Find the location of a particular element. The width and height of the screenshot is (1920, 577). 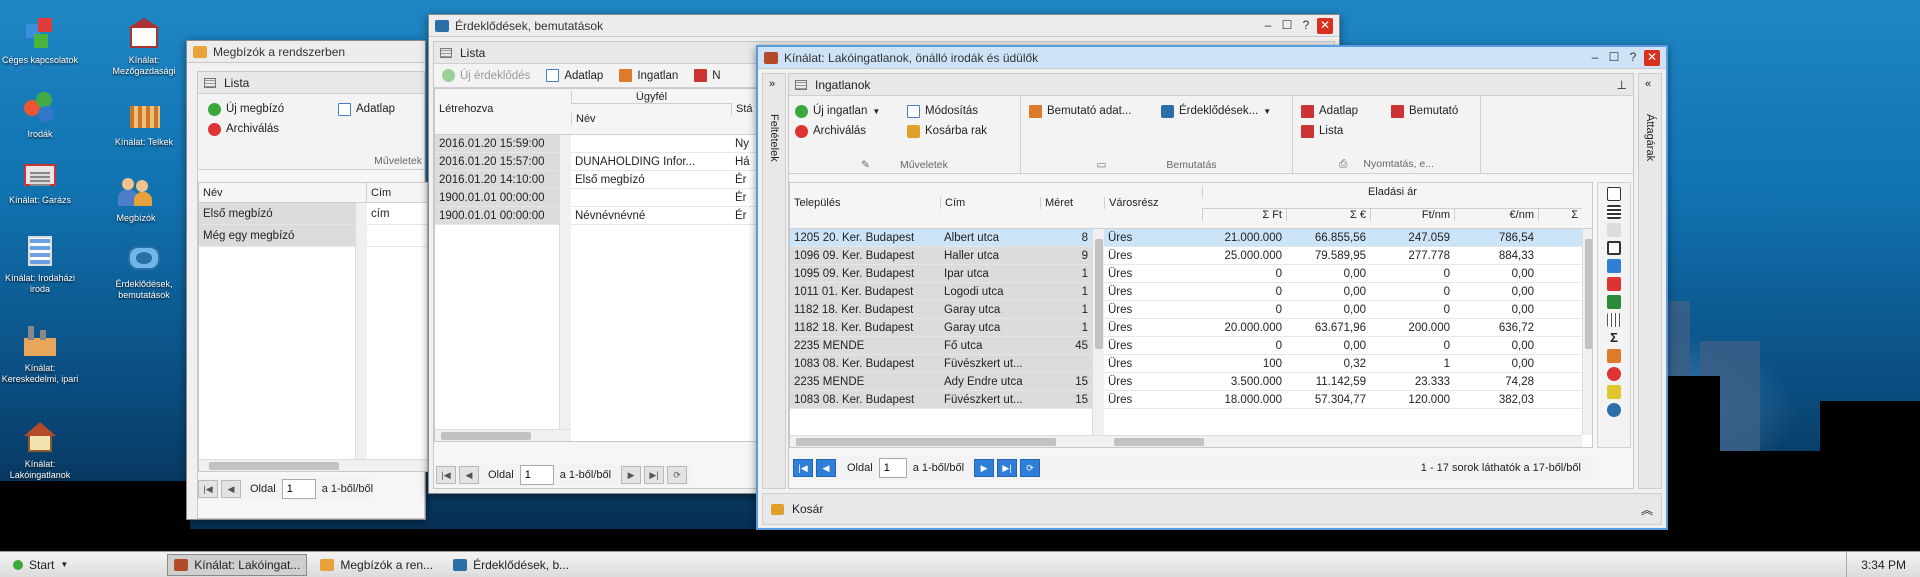

grid-view-icon is located at coordinates (1614, 194).